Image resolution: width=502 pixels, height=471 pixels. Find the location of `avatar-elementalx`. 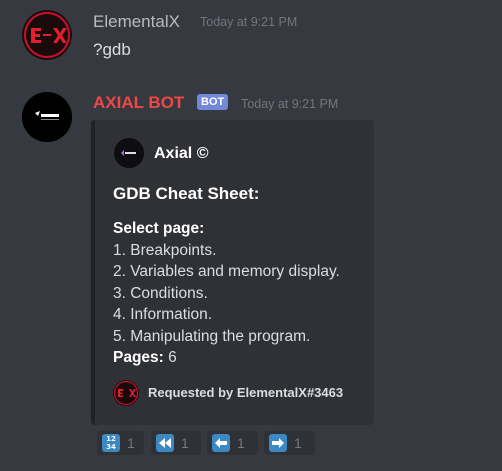

avatar-elementalx is located at coordinates (47, 35).